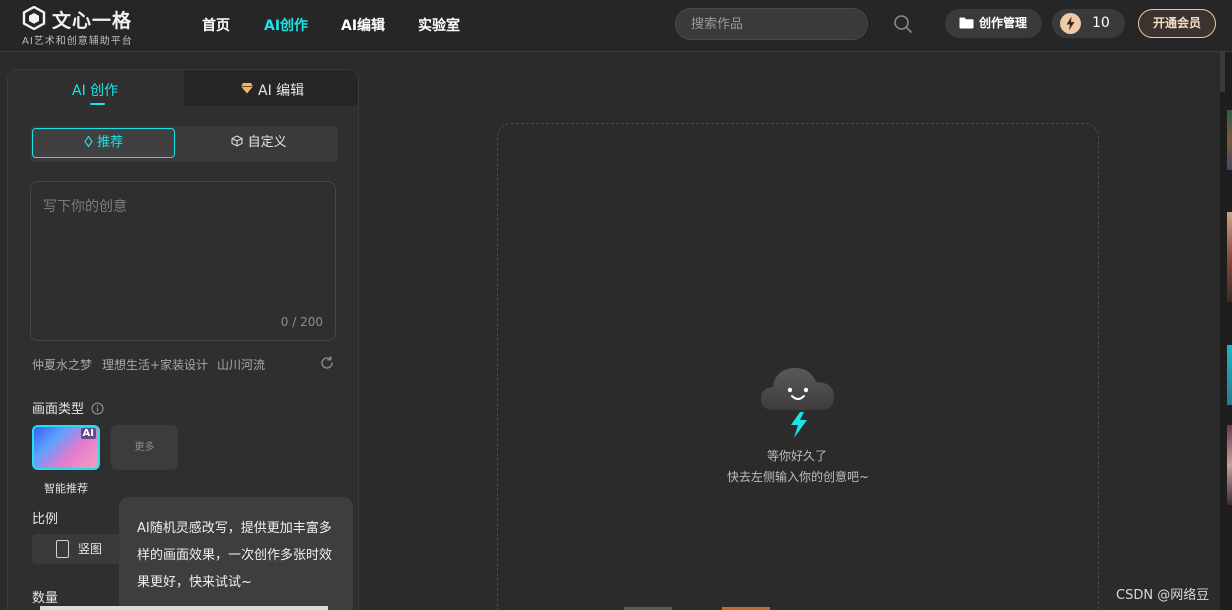 The width and height of the screenshot is (1232, 610). What do you see at coordinates (97, 408) in the screenshot?
I see `info-icon` at bounding box center [97, 408].